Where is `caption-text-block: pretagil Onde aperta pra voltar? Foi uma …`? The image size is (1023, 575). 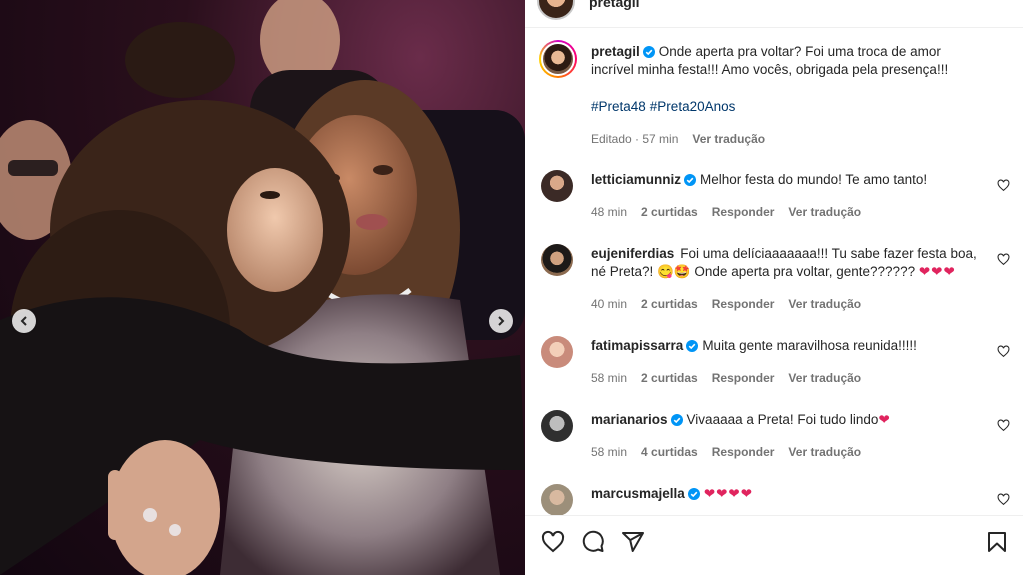
caption-text-block: pretagil Onde aperta pra voltar? Foi uma … is located at coordinates (788, 61).